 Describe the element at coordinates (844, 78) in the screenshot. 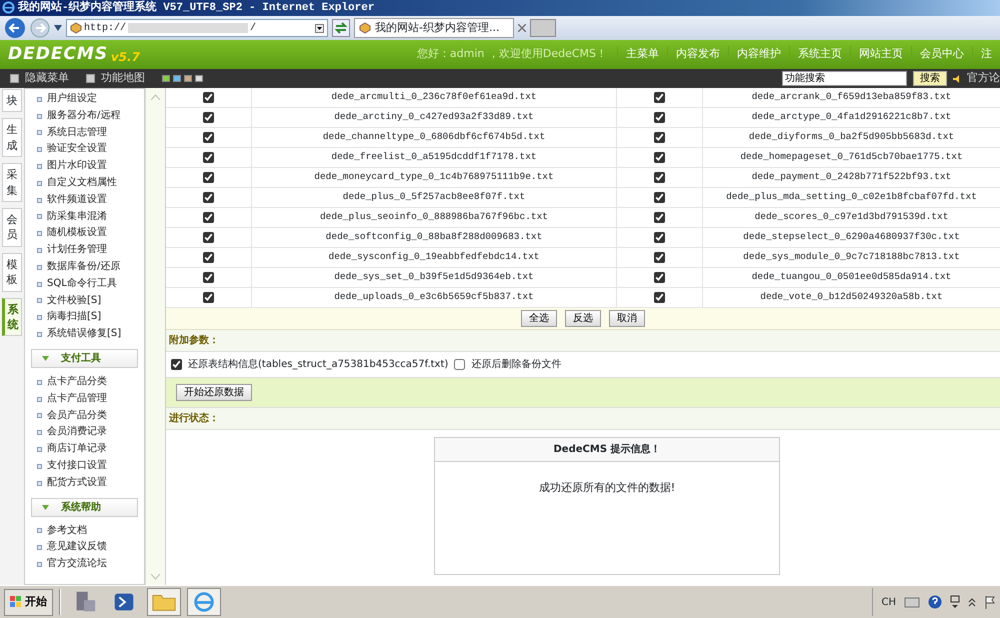

I see `search-field: 功能搜索` at that location.